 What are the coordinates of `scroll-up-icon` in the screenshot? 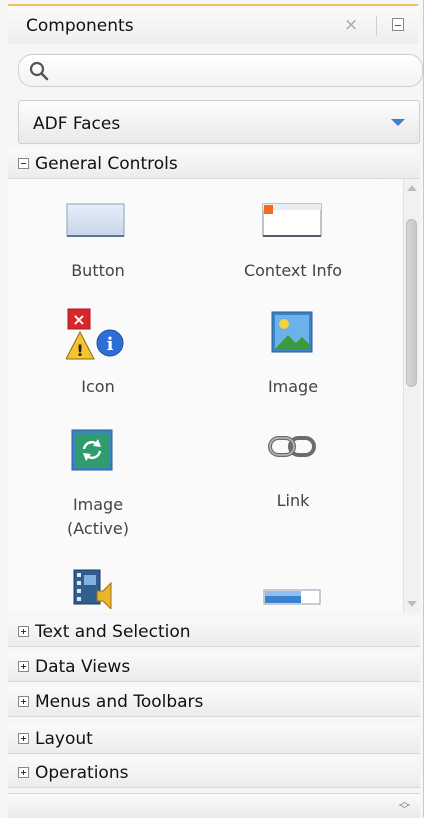 It's located at (412, 188).